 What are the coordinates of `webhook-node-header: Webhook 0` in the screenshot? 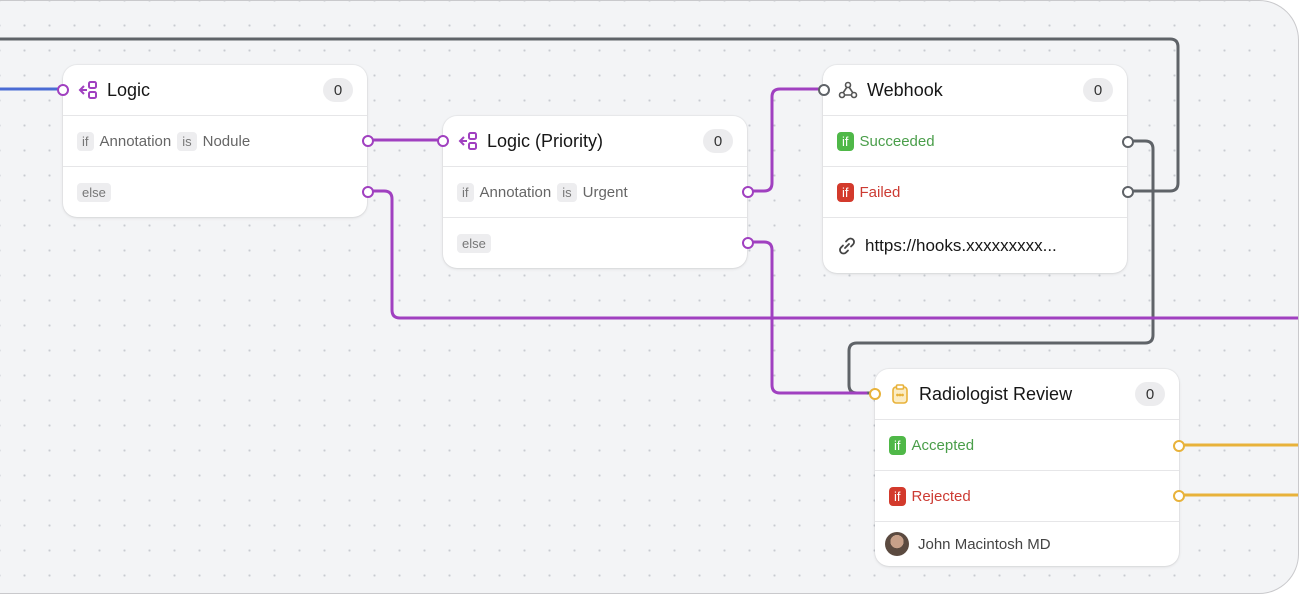 It's located at (975, 90).